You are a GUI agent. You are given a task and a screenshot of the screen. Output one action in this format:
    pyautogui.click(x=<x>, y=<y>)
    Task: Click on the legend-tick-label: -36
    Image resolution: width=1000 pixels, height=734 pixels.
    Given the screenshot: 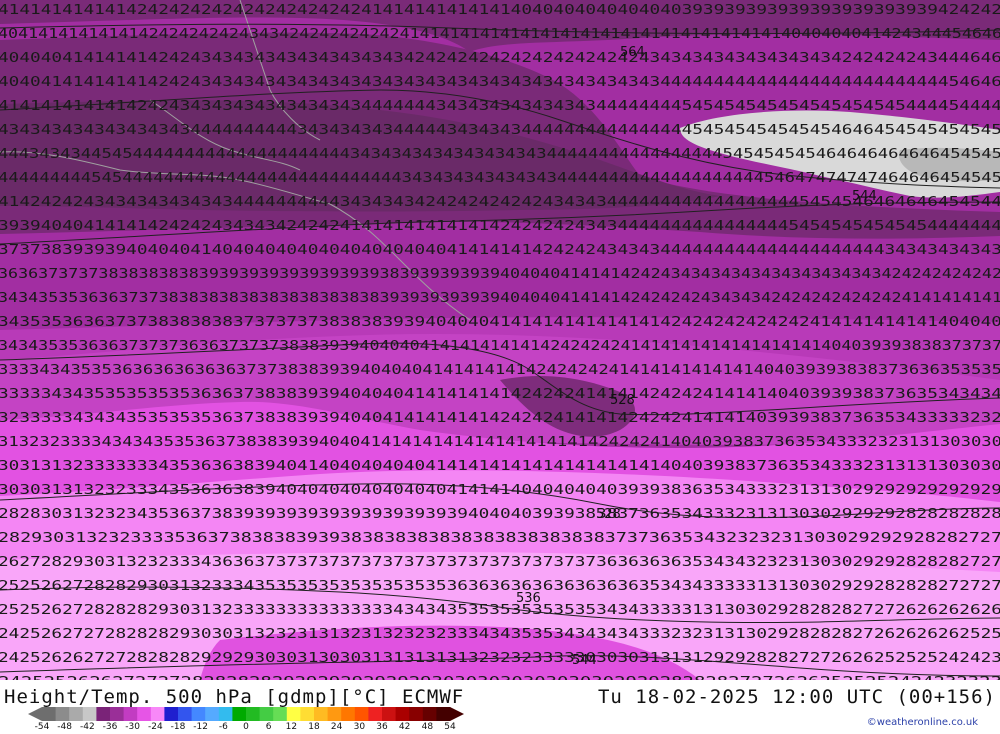 What is the action you would take?
    pyautogui.click(x=110, y=727)
    